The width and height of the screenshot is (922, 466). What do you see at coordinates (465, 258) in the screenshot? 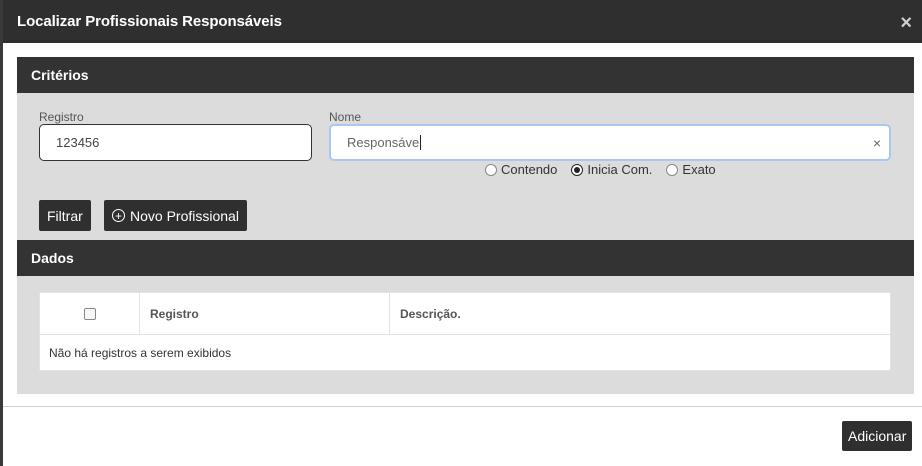
I see `data-heading: Dados` at bounding box center [465, 258].